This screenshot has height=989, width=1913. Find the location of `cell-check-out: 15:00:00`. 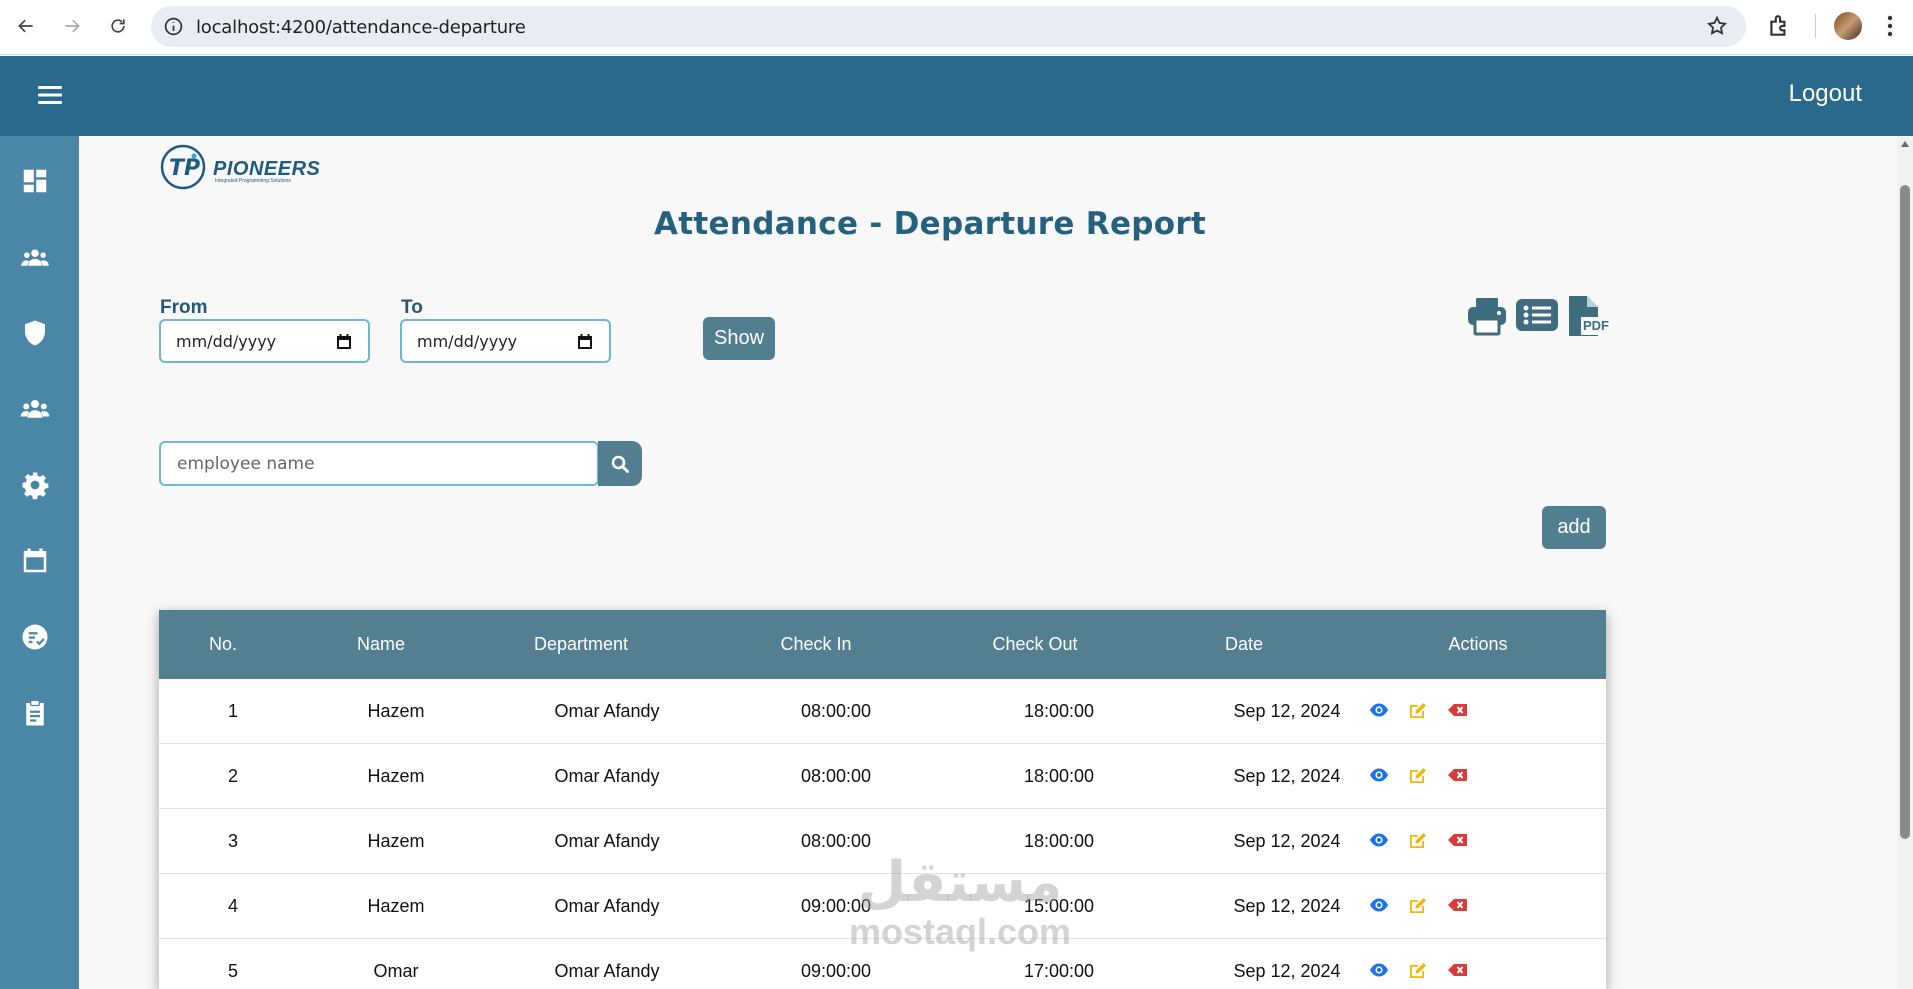

cell-check-out: 15:00:00 is located at coordinates (1059, 906).